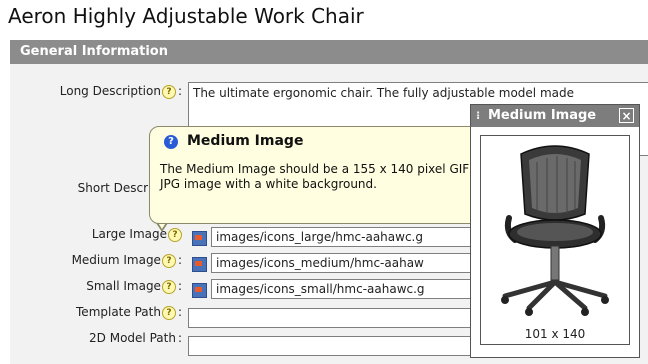 This screenshot has width=648, height=364. Describe the element at coordinates (129, 312) in the screenshot. I see `template-path-label: Template Path?:` at that location.